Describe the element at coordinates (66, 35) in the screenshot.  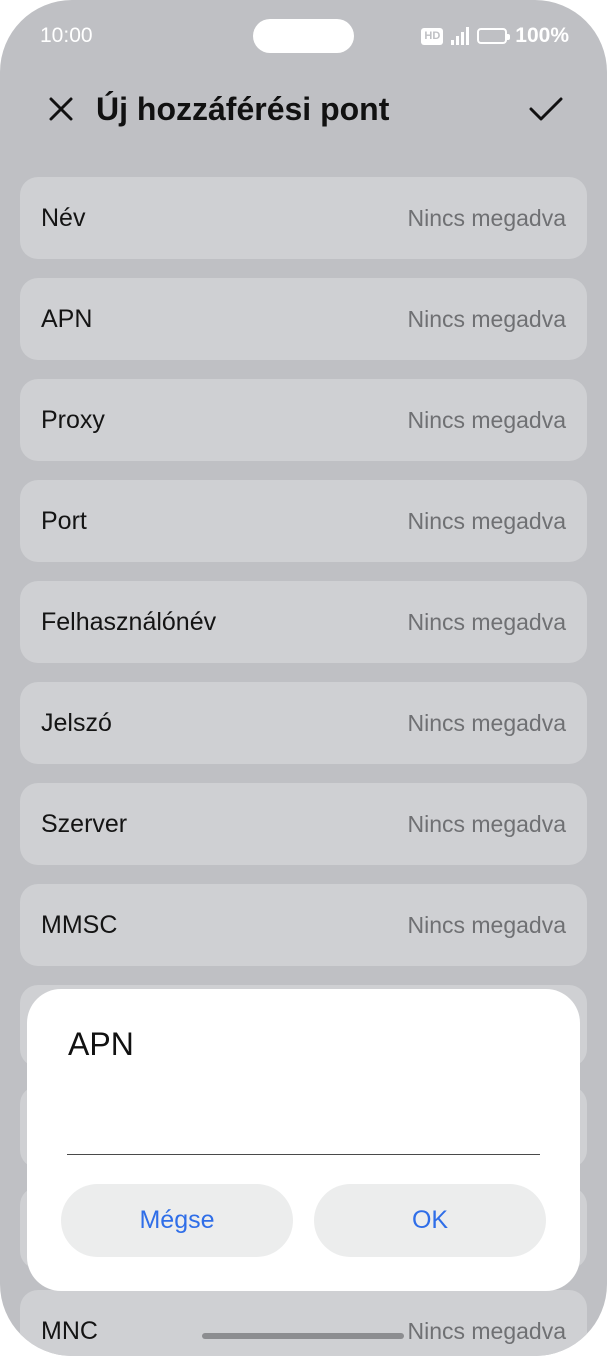
I see `status-time: 10:00` at that location.